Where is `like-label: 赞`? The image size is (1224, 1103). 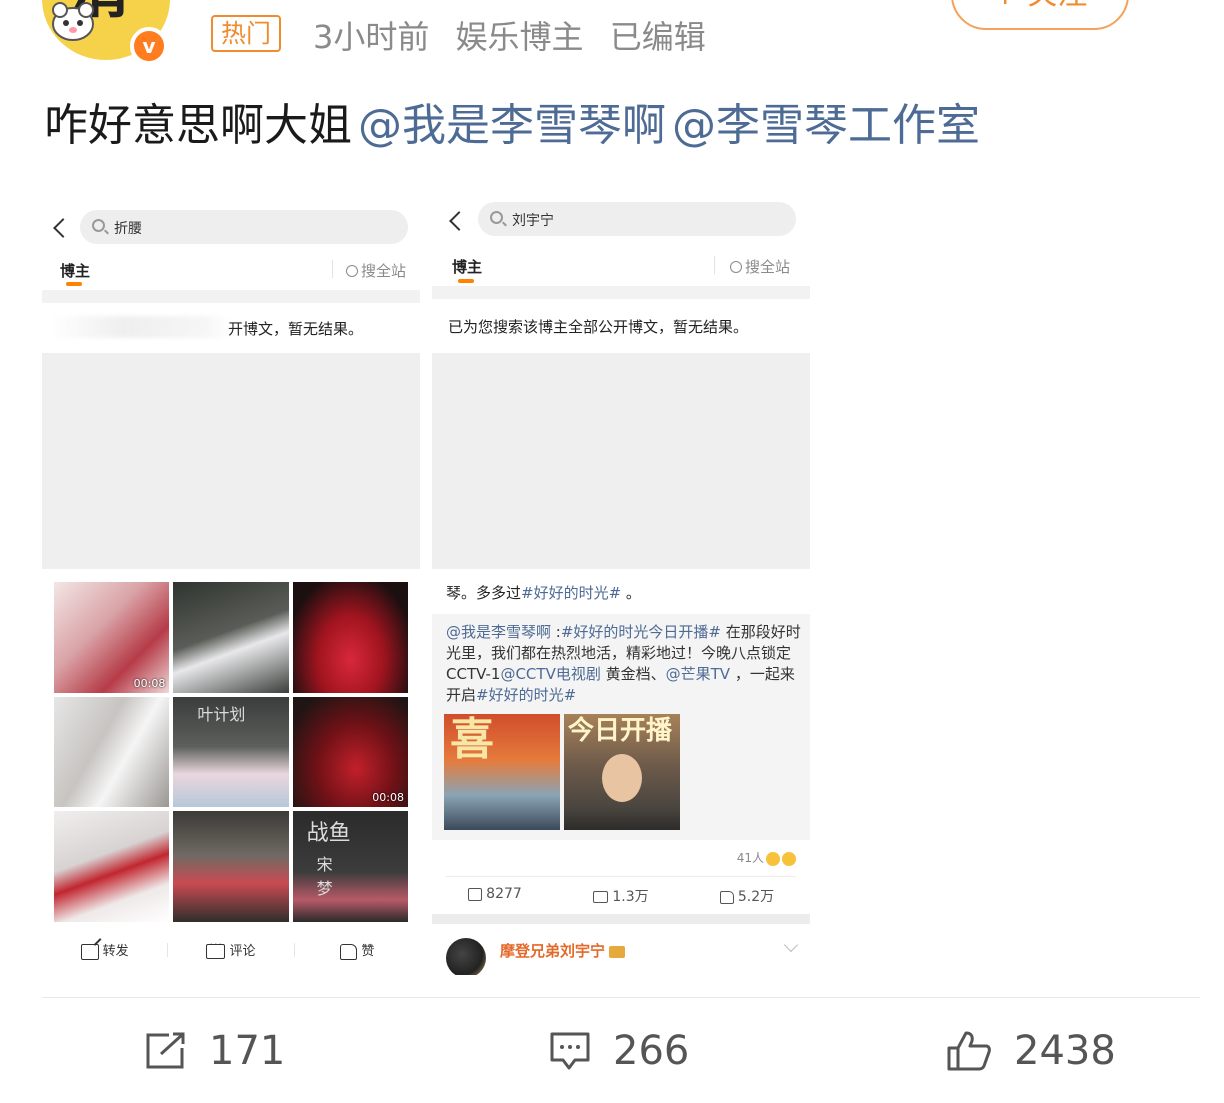 like-label: 赞 is located at coordinates (368, 951).